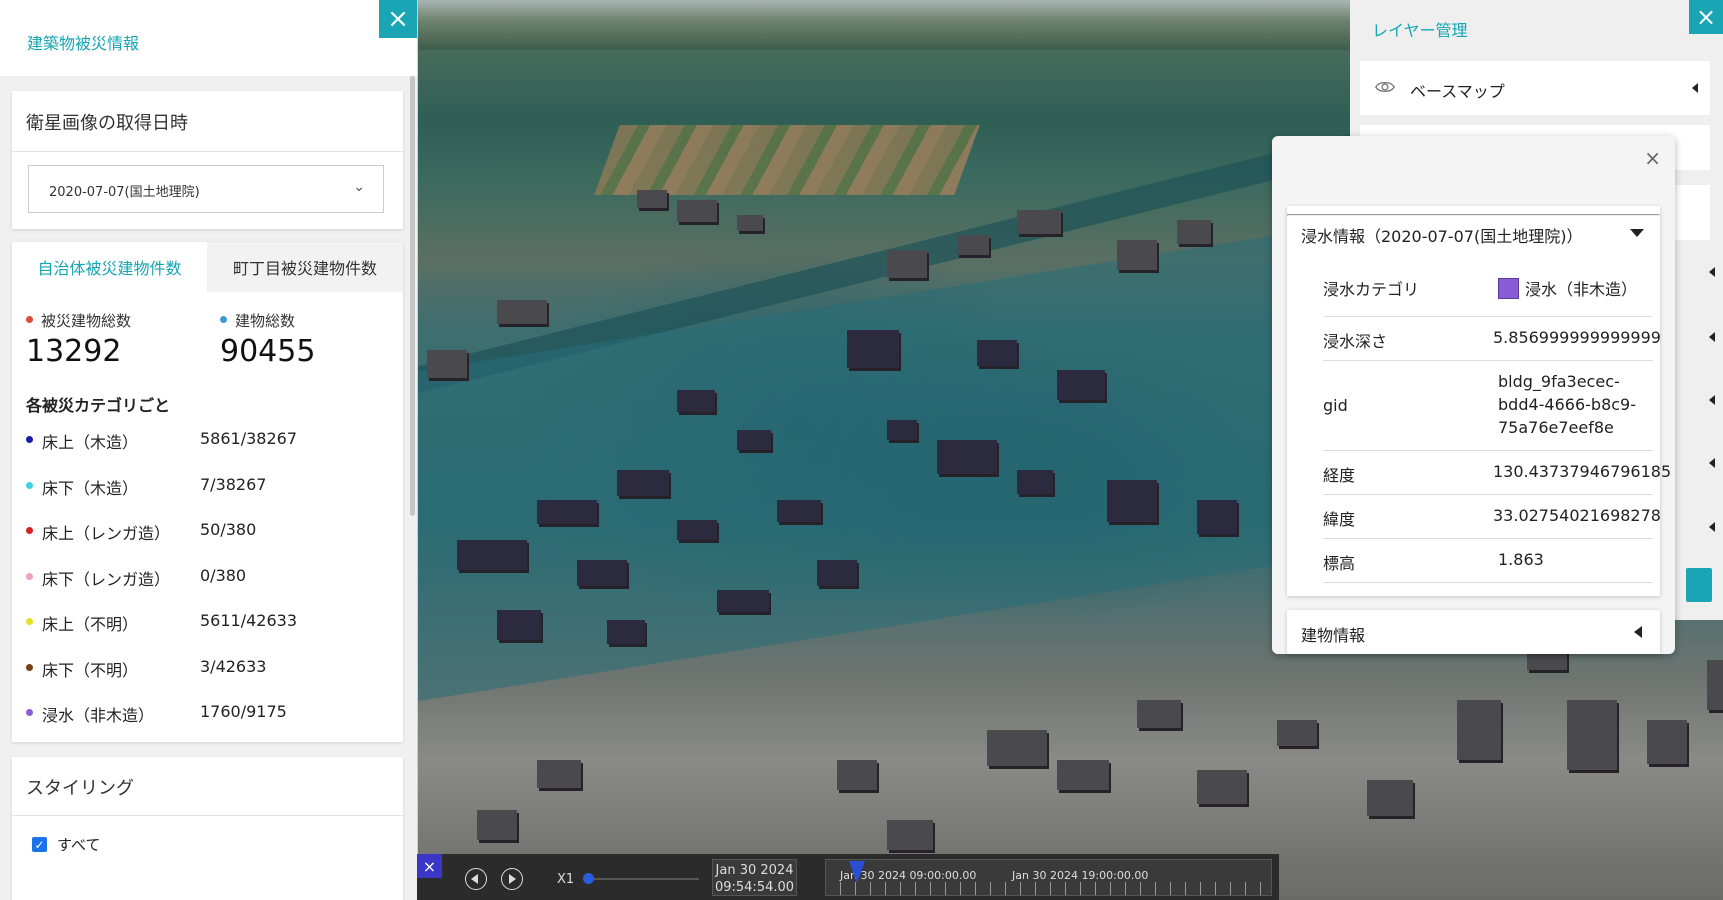 The width and height of the screenshot is (1723, 900). I want to click on divider, so click(1473, 215).